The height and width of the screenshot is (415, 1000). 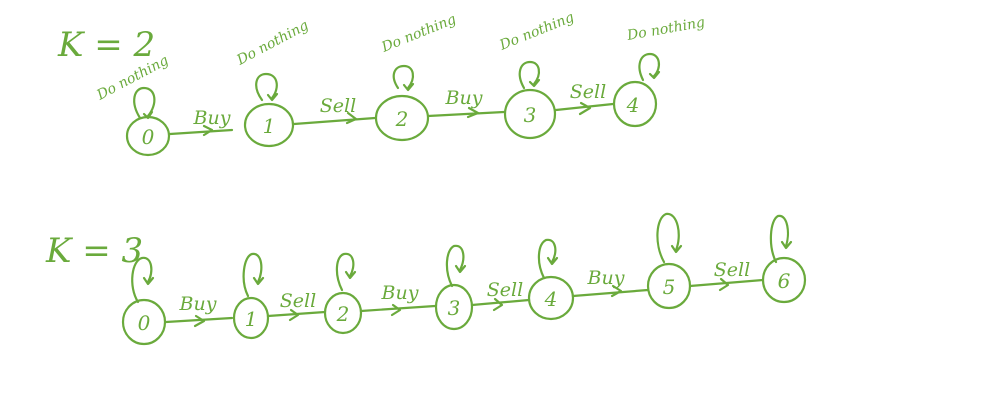 I want to click on state-node-label: 6, so click(x=784, y=281).